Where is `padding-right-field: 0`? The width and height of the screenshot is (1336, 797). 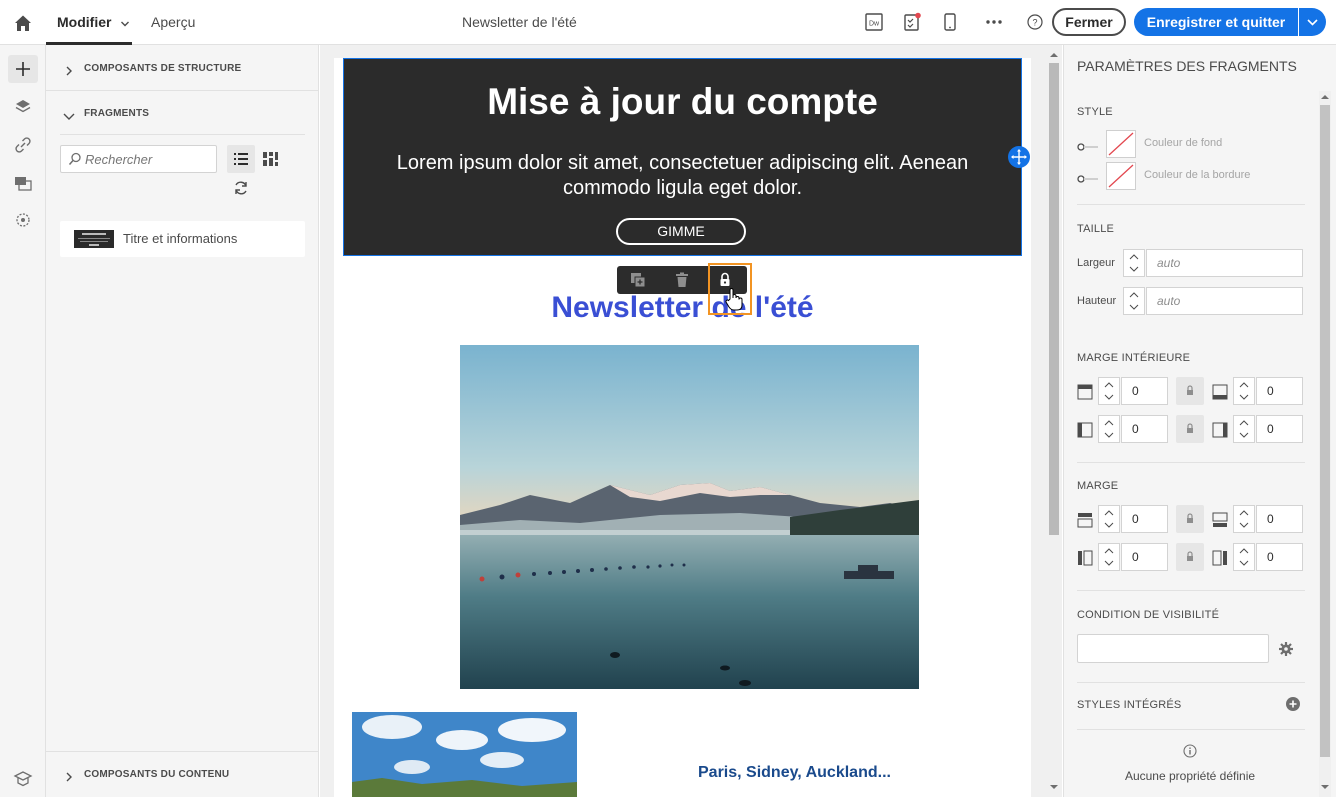
padding-right-field: 0 is located at coordinates (1279, 429).